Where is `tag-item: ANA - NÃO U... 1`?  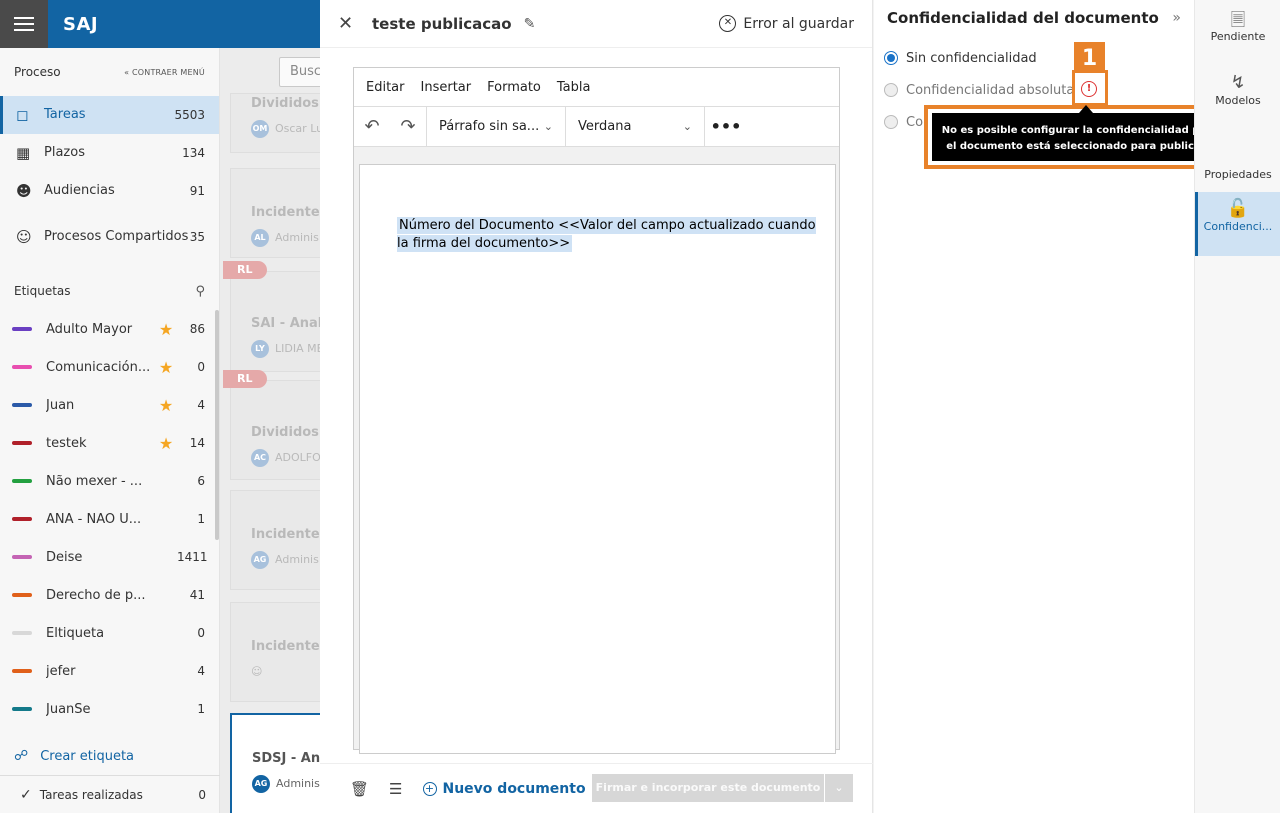 tag-item: ANA - NÃO U... 1 is located at coordinates (109, 519).